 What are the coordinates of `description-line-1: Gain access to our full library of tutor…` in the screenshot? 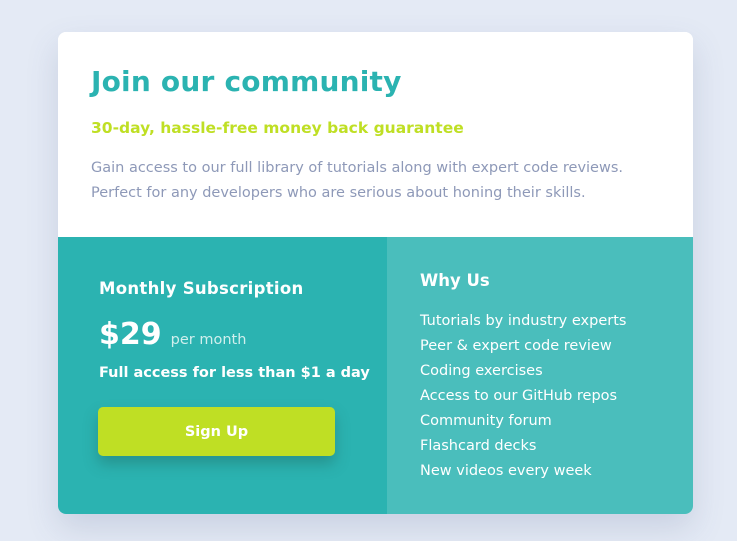 It's located at (357, 168).